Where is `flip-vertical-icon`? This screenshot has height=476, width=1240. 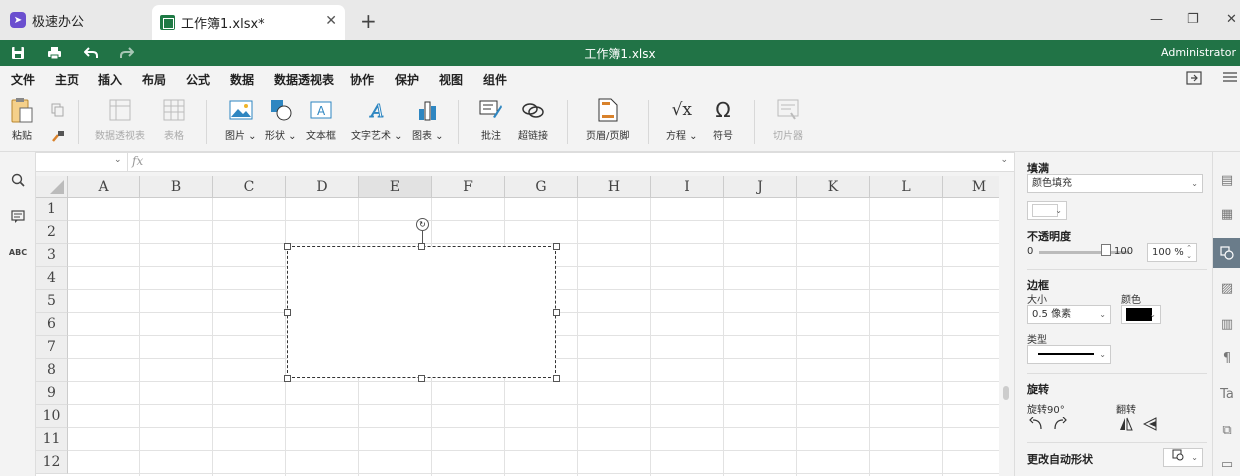
flip-vertical-icon is located at coordinates (1149, 425).